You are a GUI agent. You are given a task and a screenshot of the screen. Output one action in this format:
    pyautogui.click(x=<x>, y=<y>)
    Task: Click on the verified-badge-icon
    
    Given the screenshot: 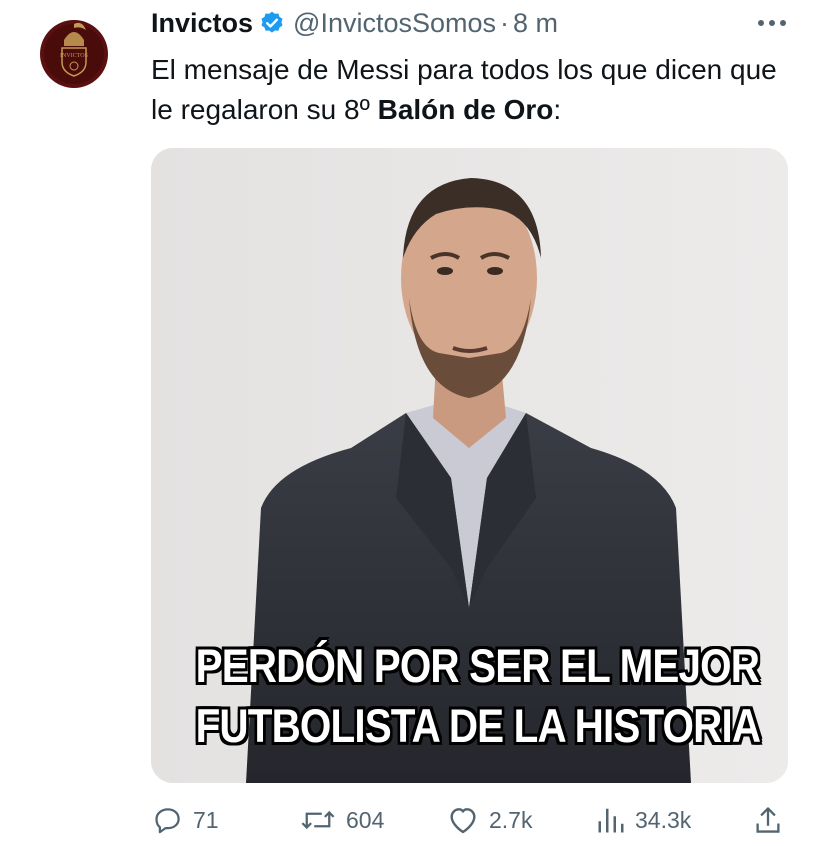 What is the action you would take?
    pyautogui.click(x=272, y=23)
    